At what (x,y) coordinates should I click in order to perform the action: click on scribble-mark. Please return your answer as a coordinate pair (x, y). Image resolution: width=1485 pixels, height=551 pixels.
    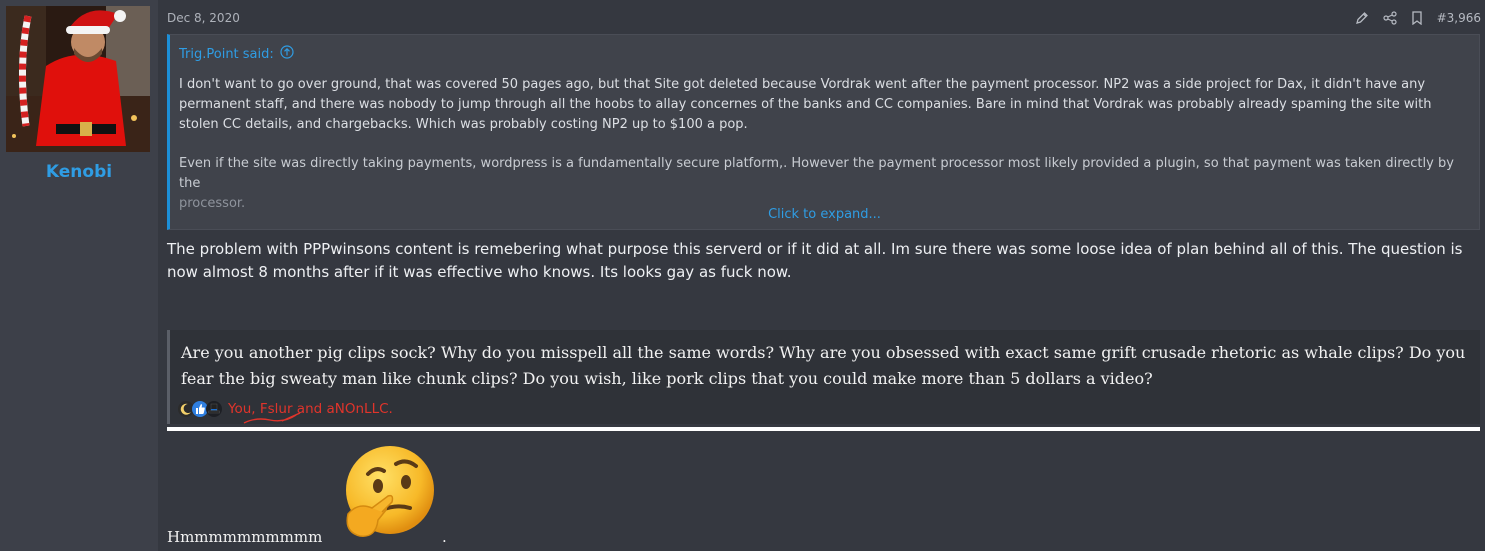
    Looking at the image, I should click on (272, 418).